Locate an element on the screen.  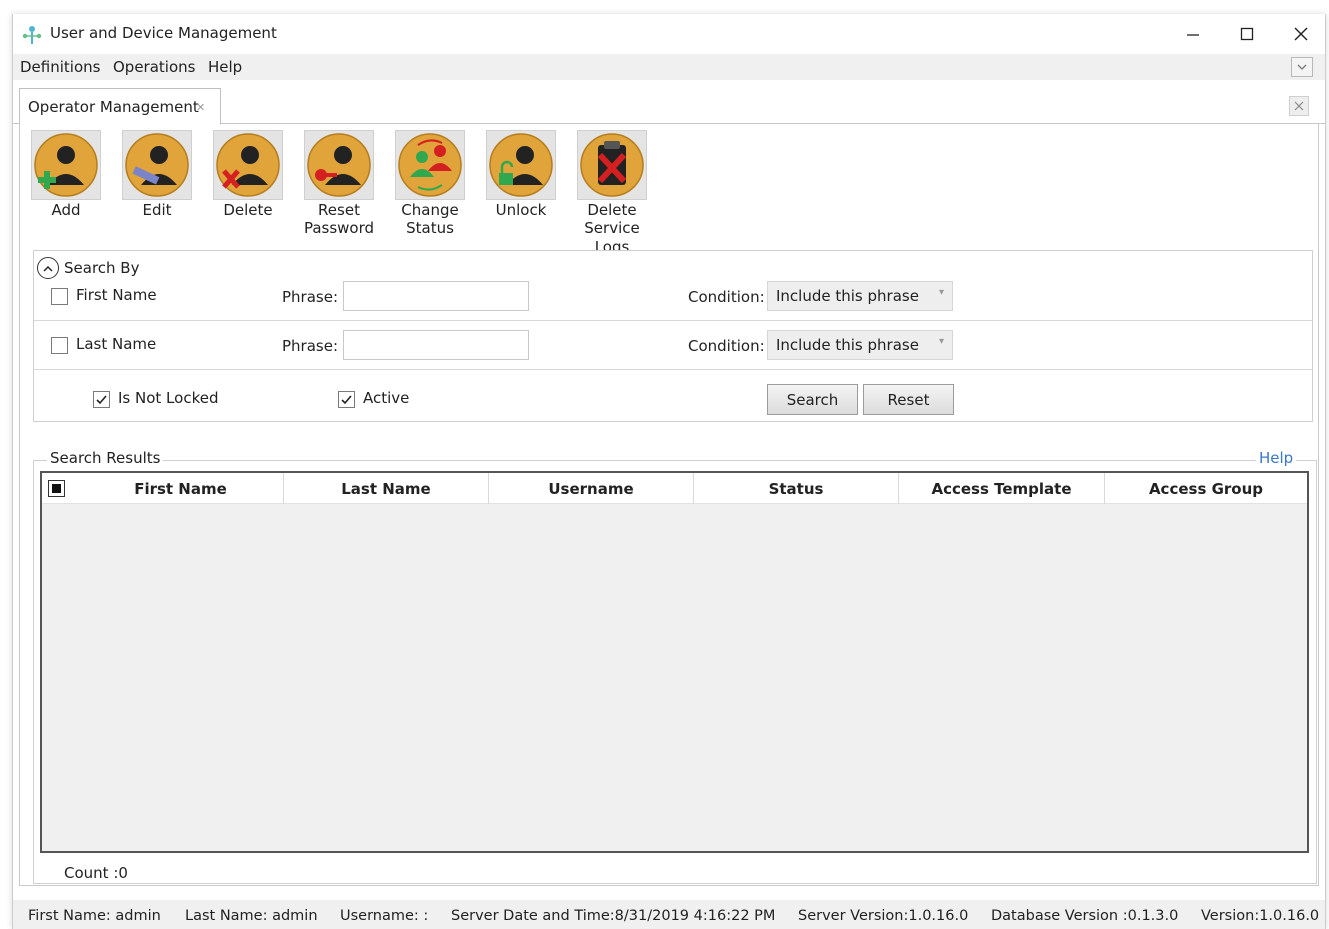
chevron-up-icon is located at coordinates (48, 268).